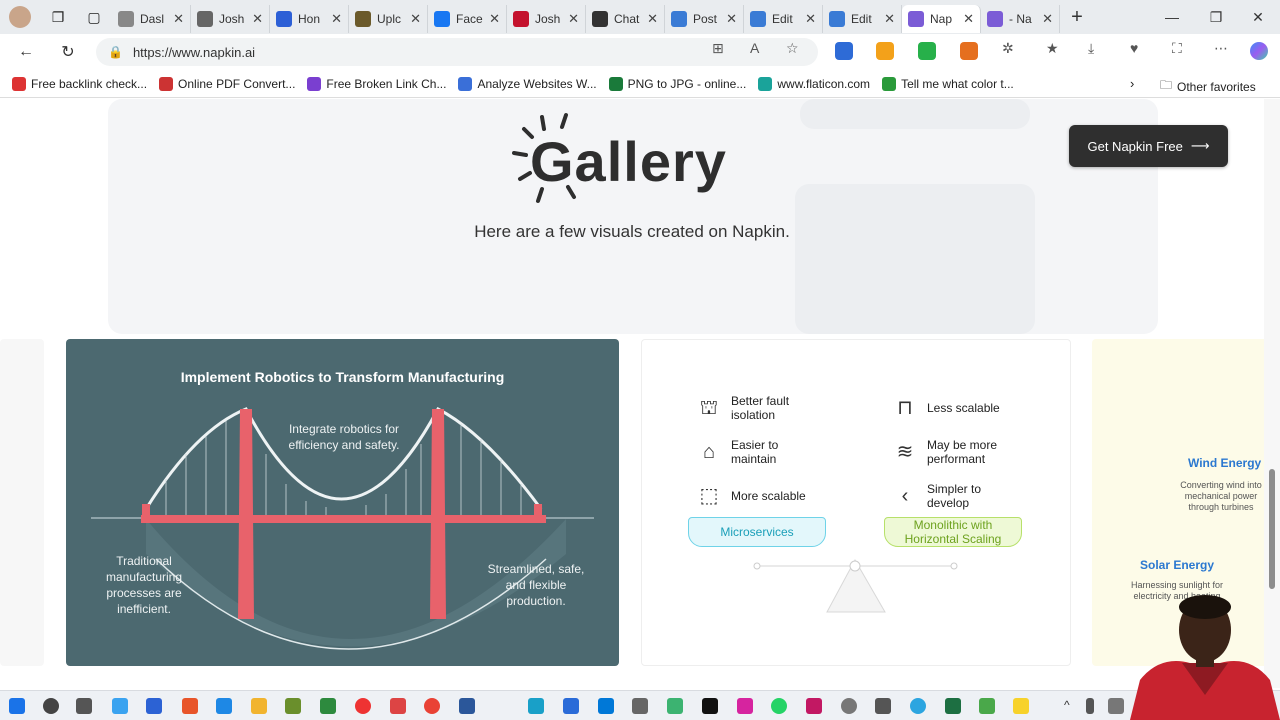  What do you see at coordinates (883, 706) in the screenshot?
I see `calculator-icon` at bounding box center [883, 706].